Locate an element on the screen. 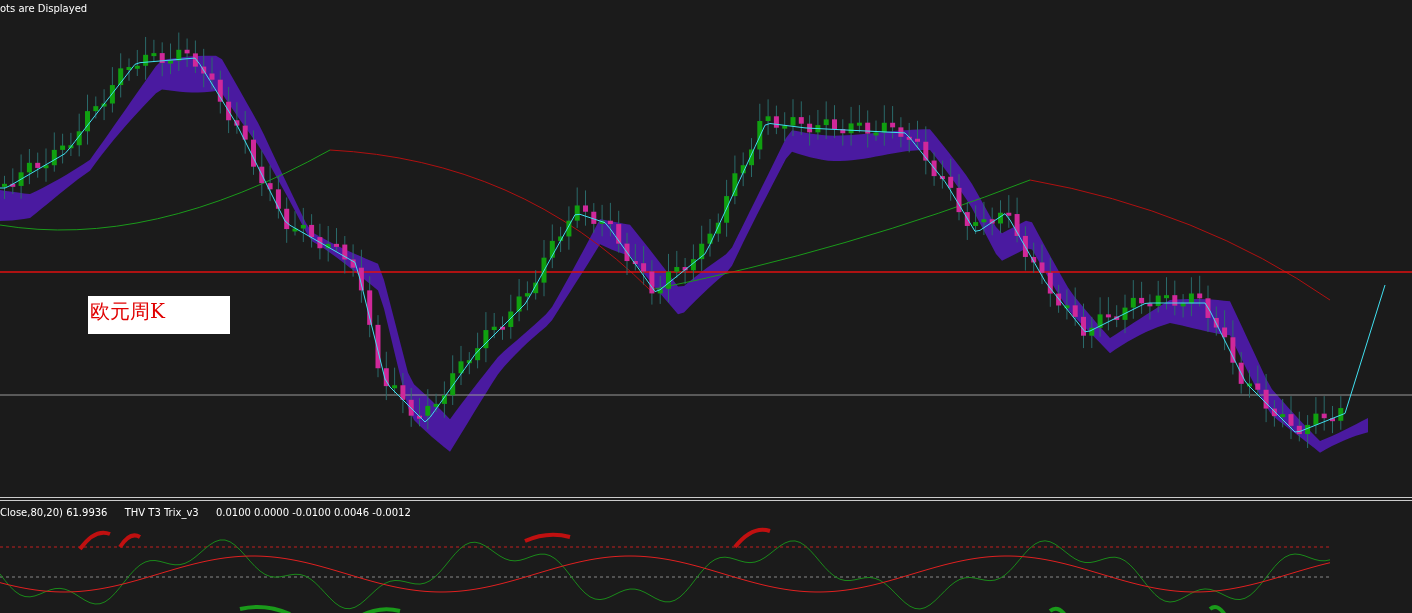 This screenshot has width=1412, height=613. indicator-params: Close,80,20) 61.9936 is located at coordinates (54, 512).